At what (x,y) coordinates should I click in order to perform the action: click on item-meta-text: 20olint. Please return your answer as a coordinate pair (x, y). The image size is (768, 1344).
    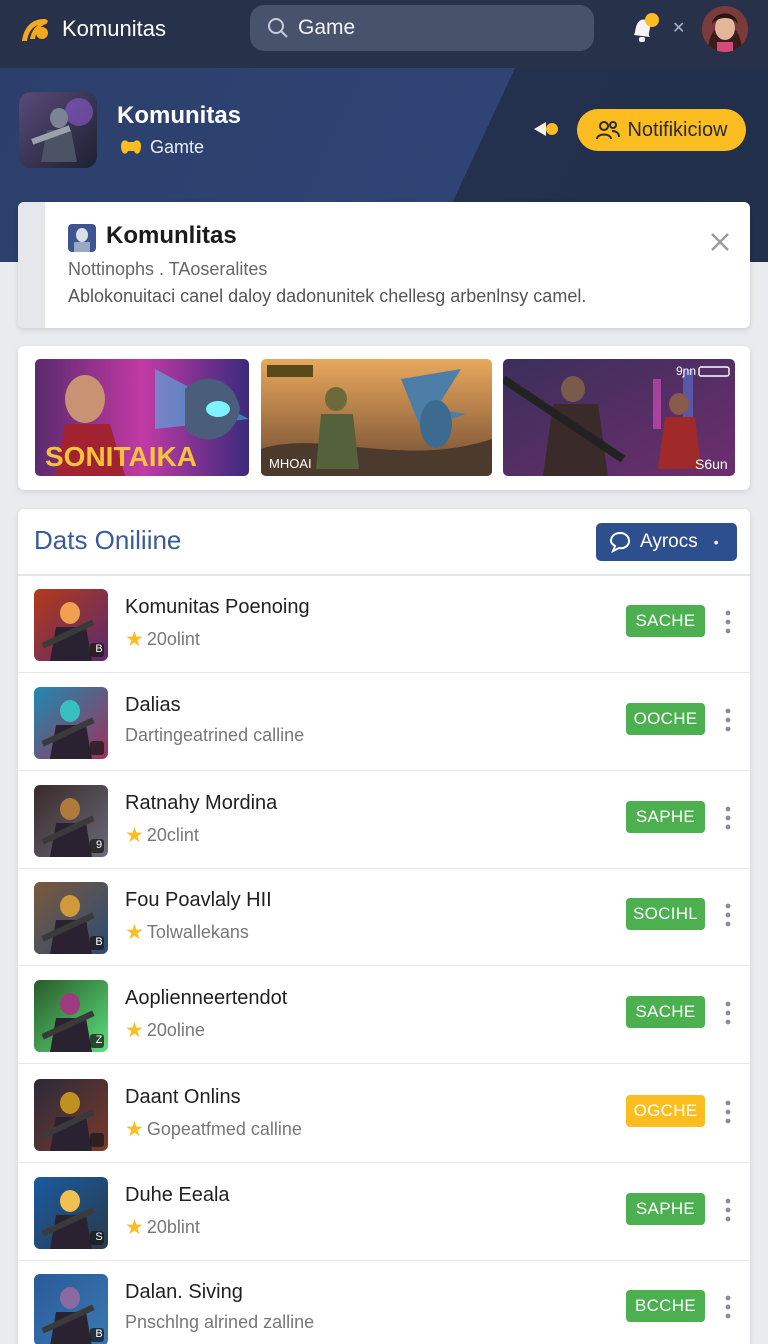
    Looking at the image, I should click on (173, 639).